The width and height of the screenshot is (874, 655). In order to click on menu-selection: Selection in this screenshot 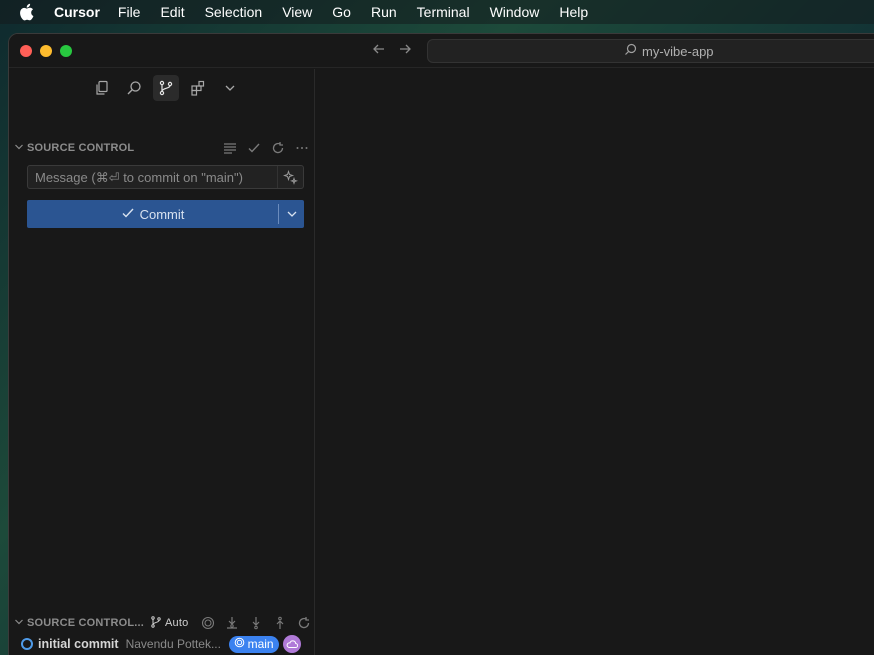, I will do `click(234, 12)`.